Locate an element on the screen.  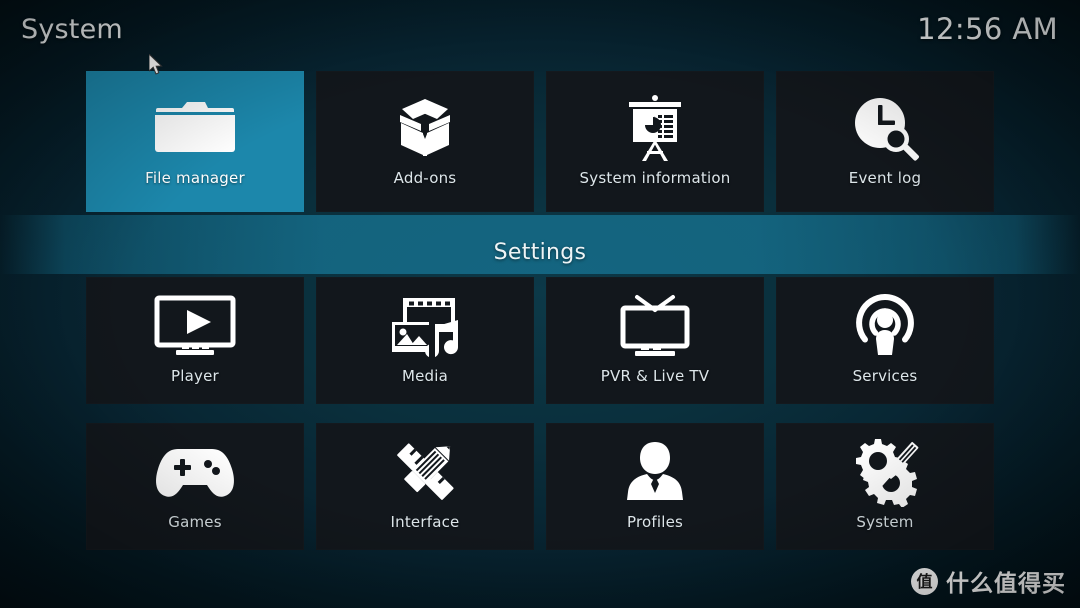
folder-icon is located at coordinates (195, 128).